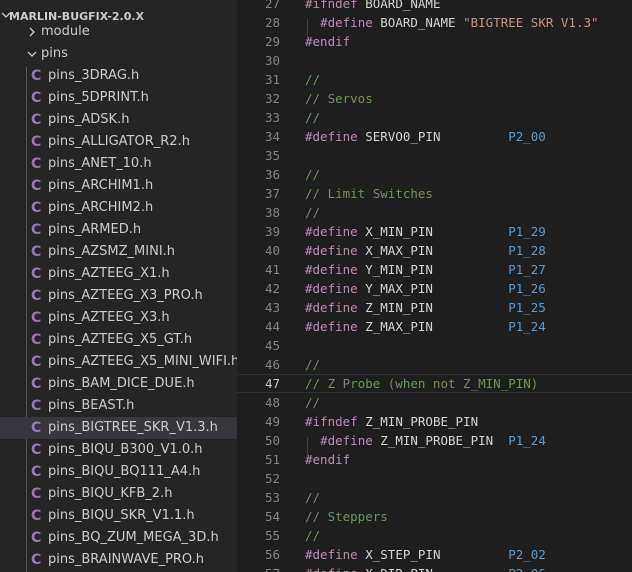 Image resolution: width=632 pixels, height=572 pixels. What do you see at coordinates (118, 384) in the screenshot?
I see `file-item: Cpins_BAM_DICE_DUE.h` at bounding box center [118, 384].